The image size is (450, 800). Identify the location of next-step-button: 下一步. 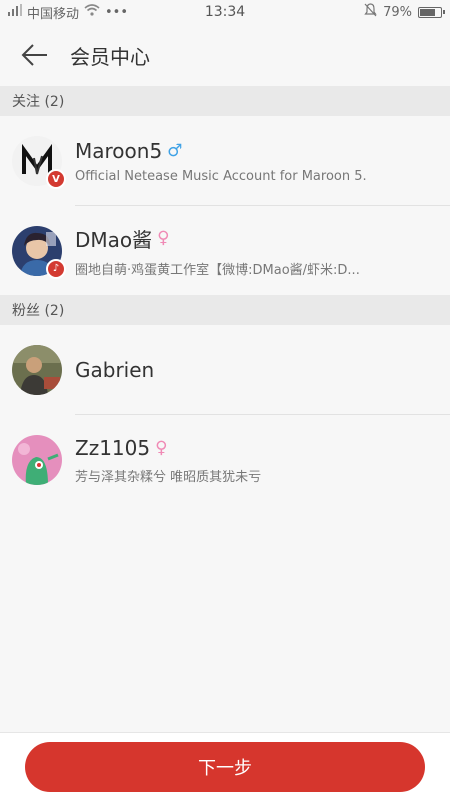
(225, 766).